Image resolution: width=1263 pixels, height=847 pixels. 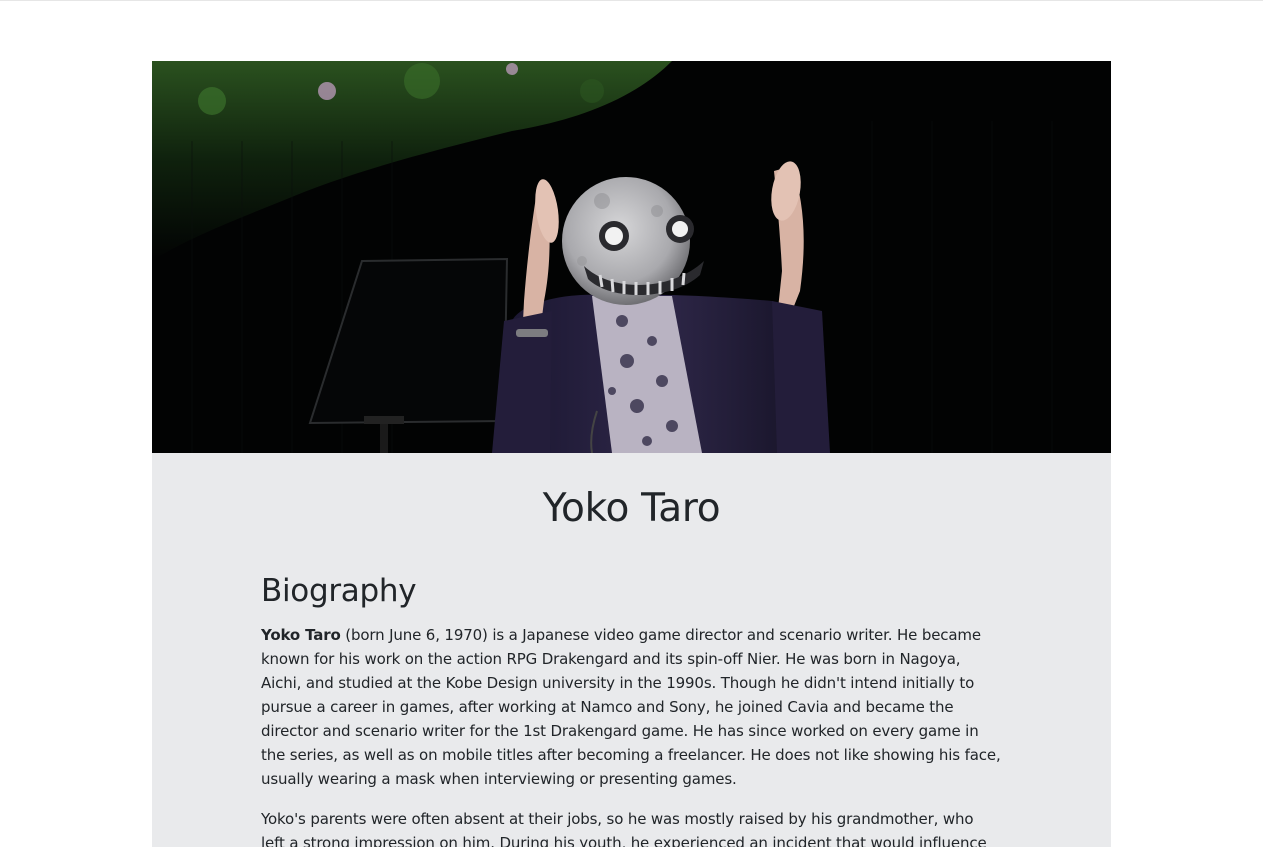 I want to click on biography-name-bold: Yoko Taro, so click(x=301, y=635).